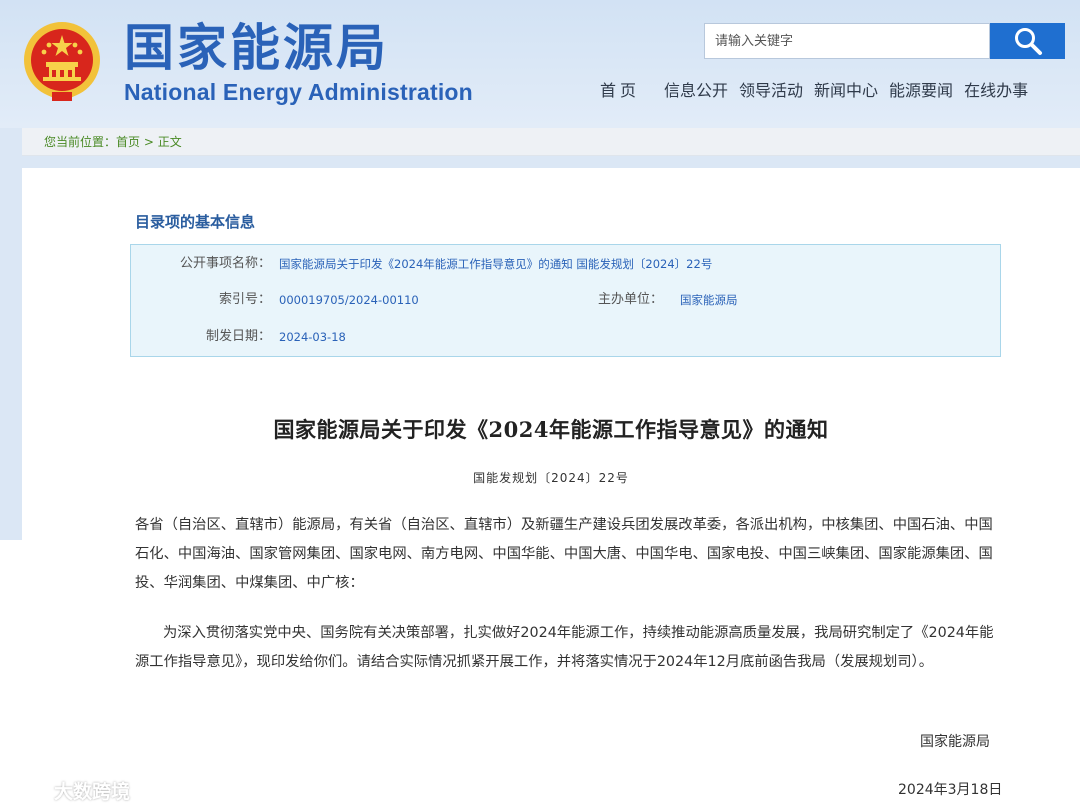 Image resolution: width=1080 pixels, height=810 pixels. Describe the element at coordinates (169, 142) in the screenshot. I see `breadcrumb-current: 正文` at that location.